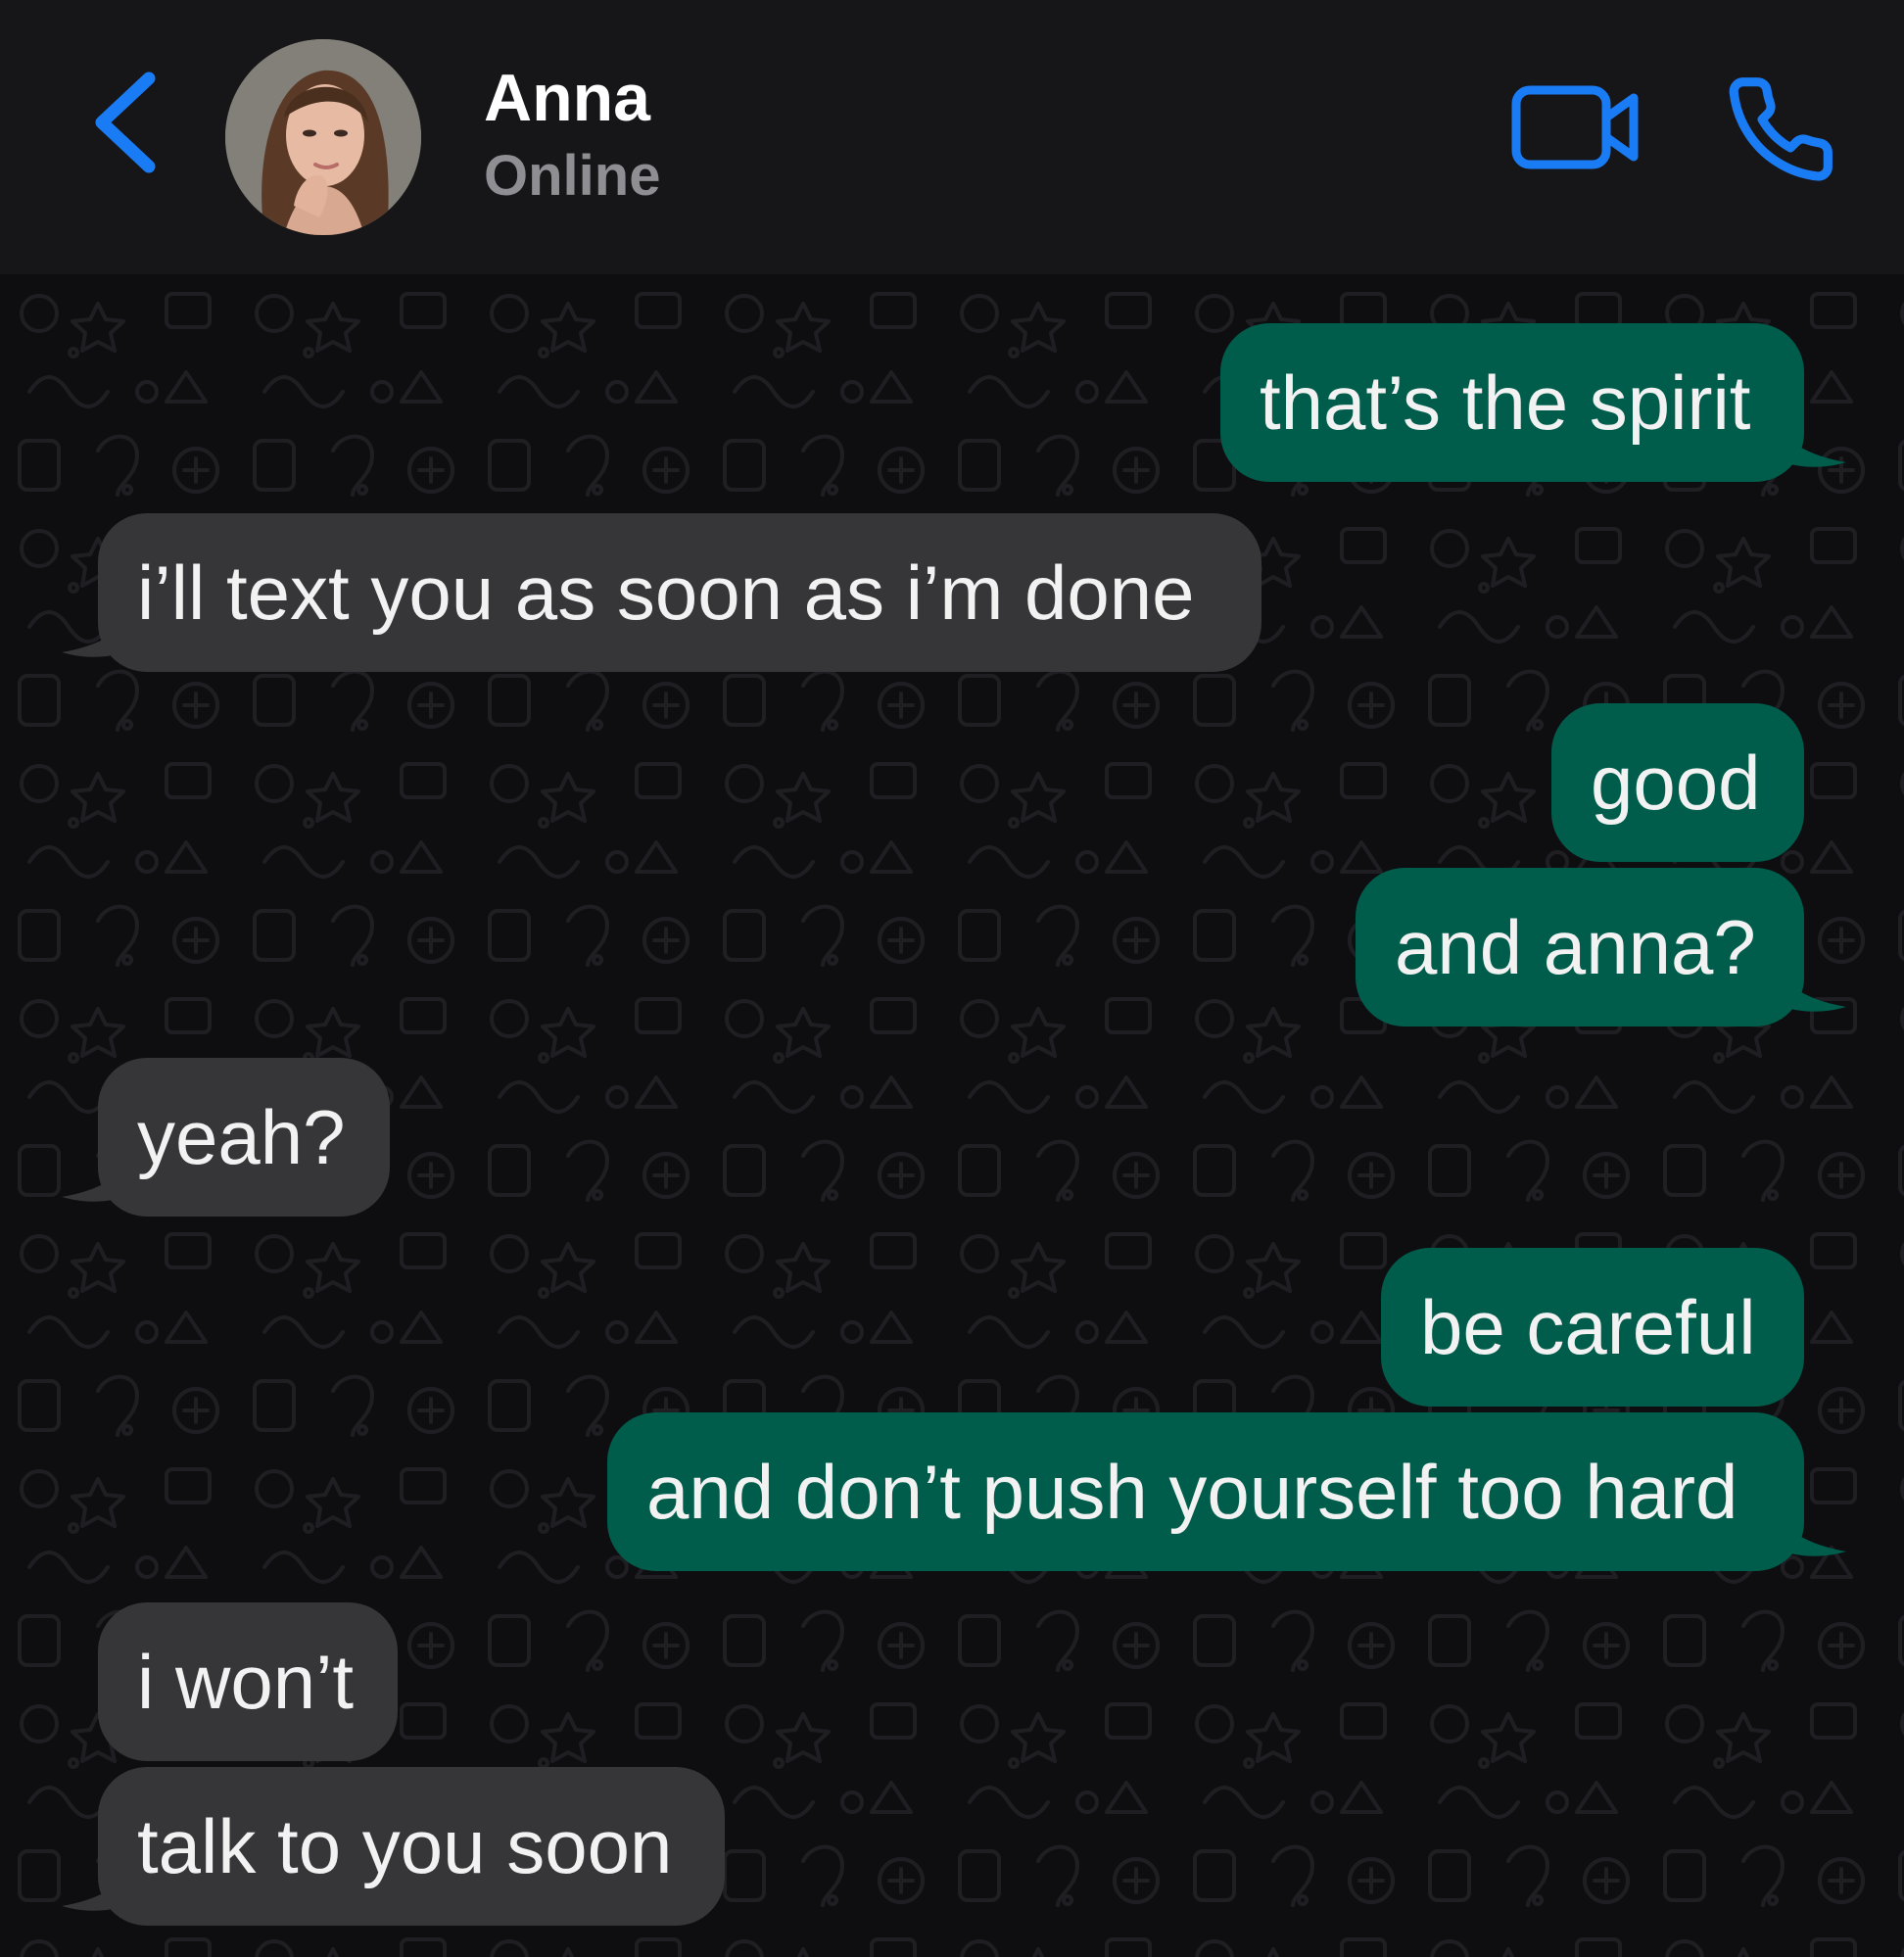  I want to click on message-incoming: talk to you soon, so click(411, 1846).